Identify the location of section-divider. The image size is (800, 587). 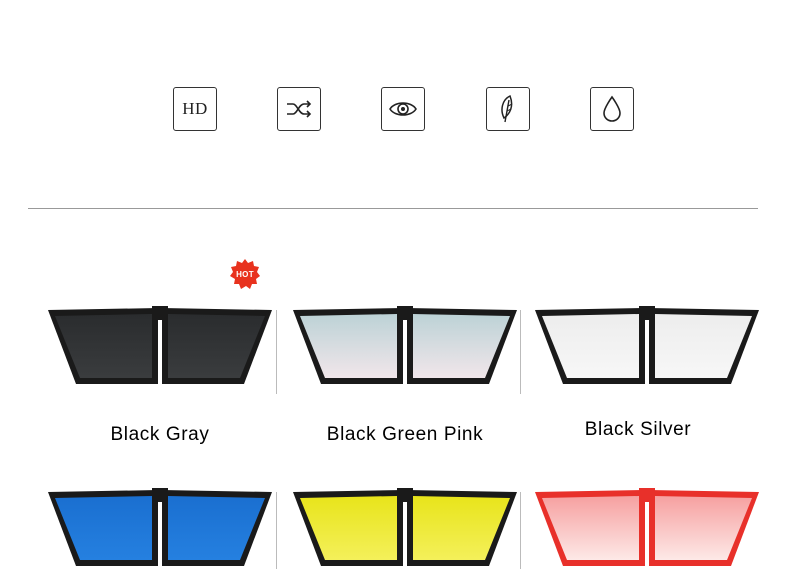
(393, 208).